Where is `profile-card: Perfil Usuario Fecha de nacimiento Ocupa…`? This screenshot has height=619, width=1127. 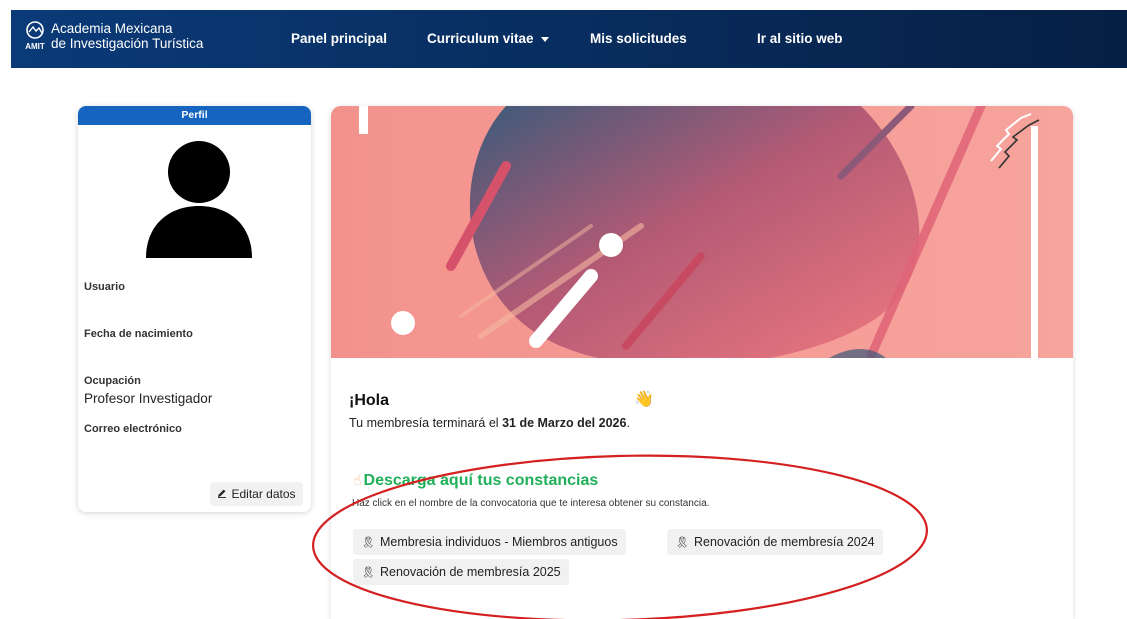
profile-card: Perfil Usuario Fecha de nacimiento Ocupa… is located at coordinates (194, 309).